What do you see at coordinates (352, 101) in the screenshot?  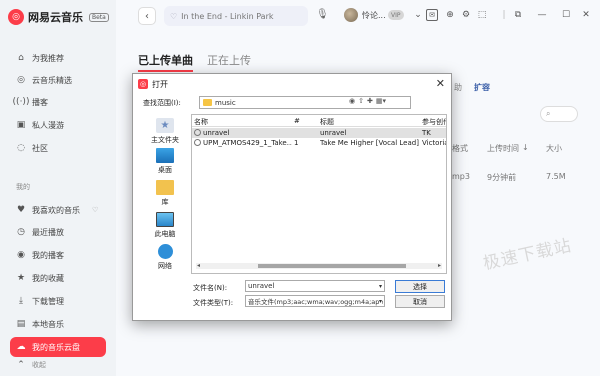 I see `back-arrow-icon: ◉` at bounding box center [352, 101].